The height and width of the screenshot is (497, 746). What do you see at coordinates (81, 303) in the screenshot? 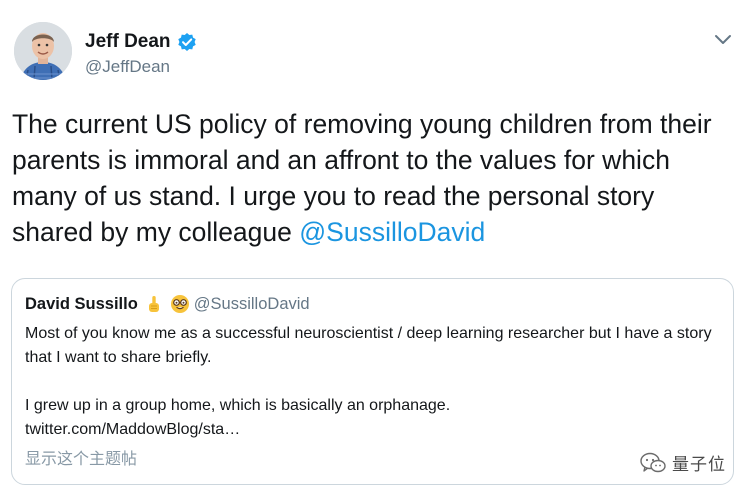
I see `quoted-author-name: David Sussillo` at bounding box center [81, 303].